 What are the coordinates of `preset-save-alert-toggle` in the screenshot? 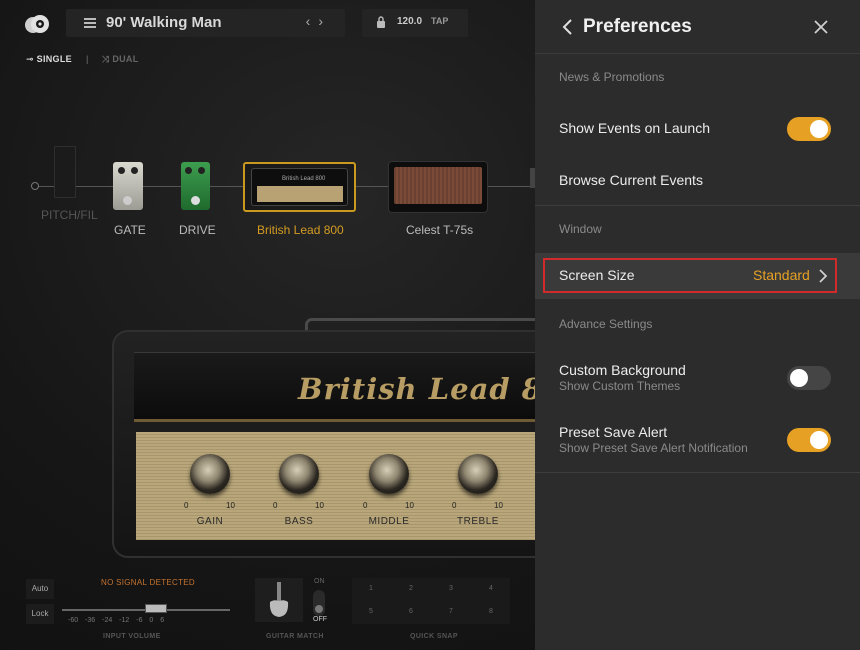 It's located at (809, 440).